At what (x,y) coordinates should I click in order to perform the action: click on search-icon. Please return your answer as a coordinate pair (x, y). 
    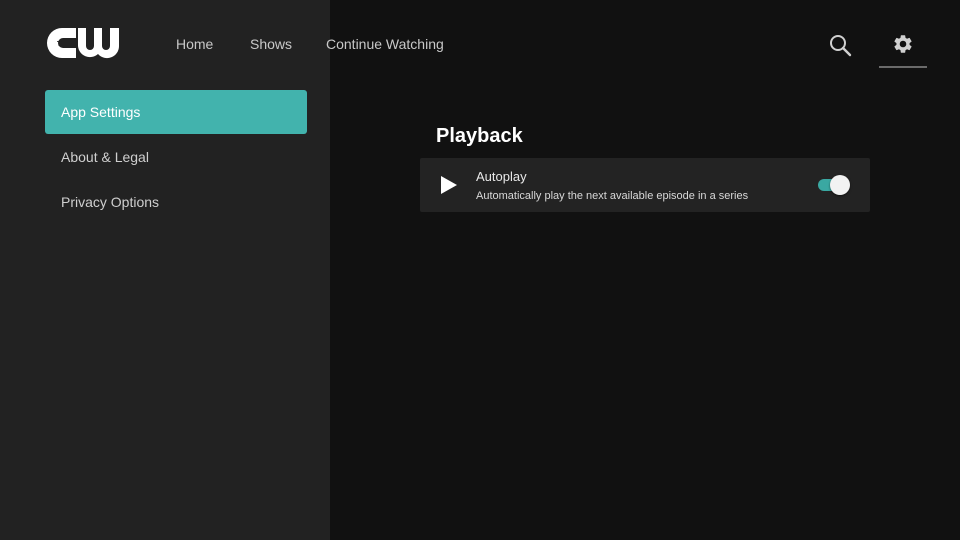
    Looking at the image, I should click on (841, 46).